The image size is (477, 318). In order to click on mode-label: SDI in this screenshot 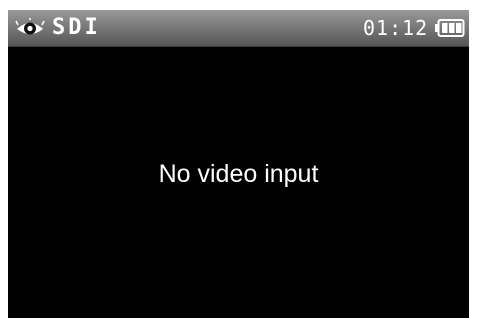, I will do `click(76, 27)`.